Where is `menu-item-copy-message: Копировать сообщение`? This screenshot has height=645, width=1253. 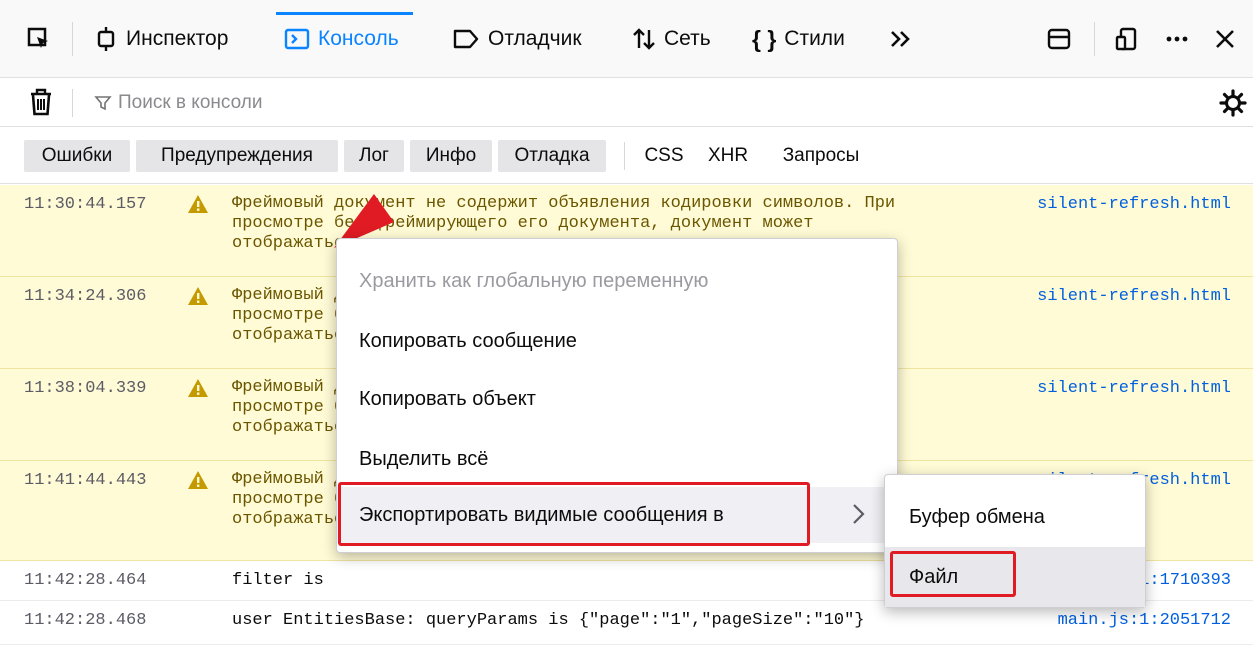 menu-item-copy-message: Копировать сообщение is located at coordinates (617, 341).